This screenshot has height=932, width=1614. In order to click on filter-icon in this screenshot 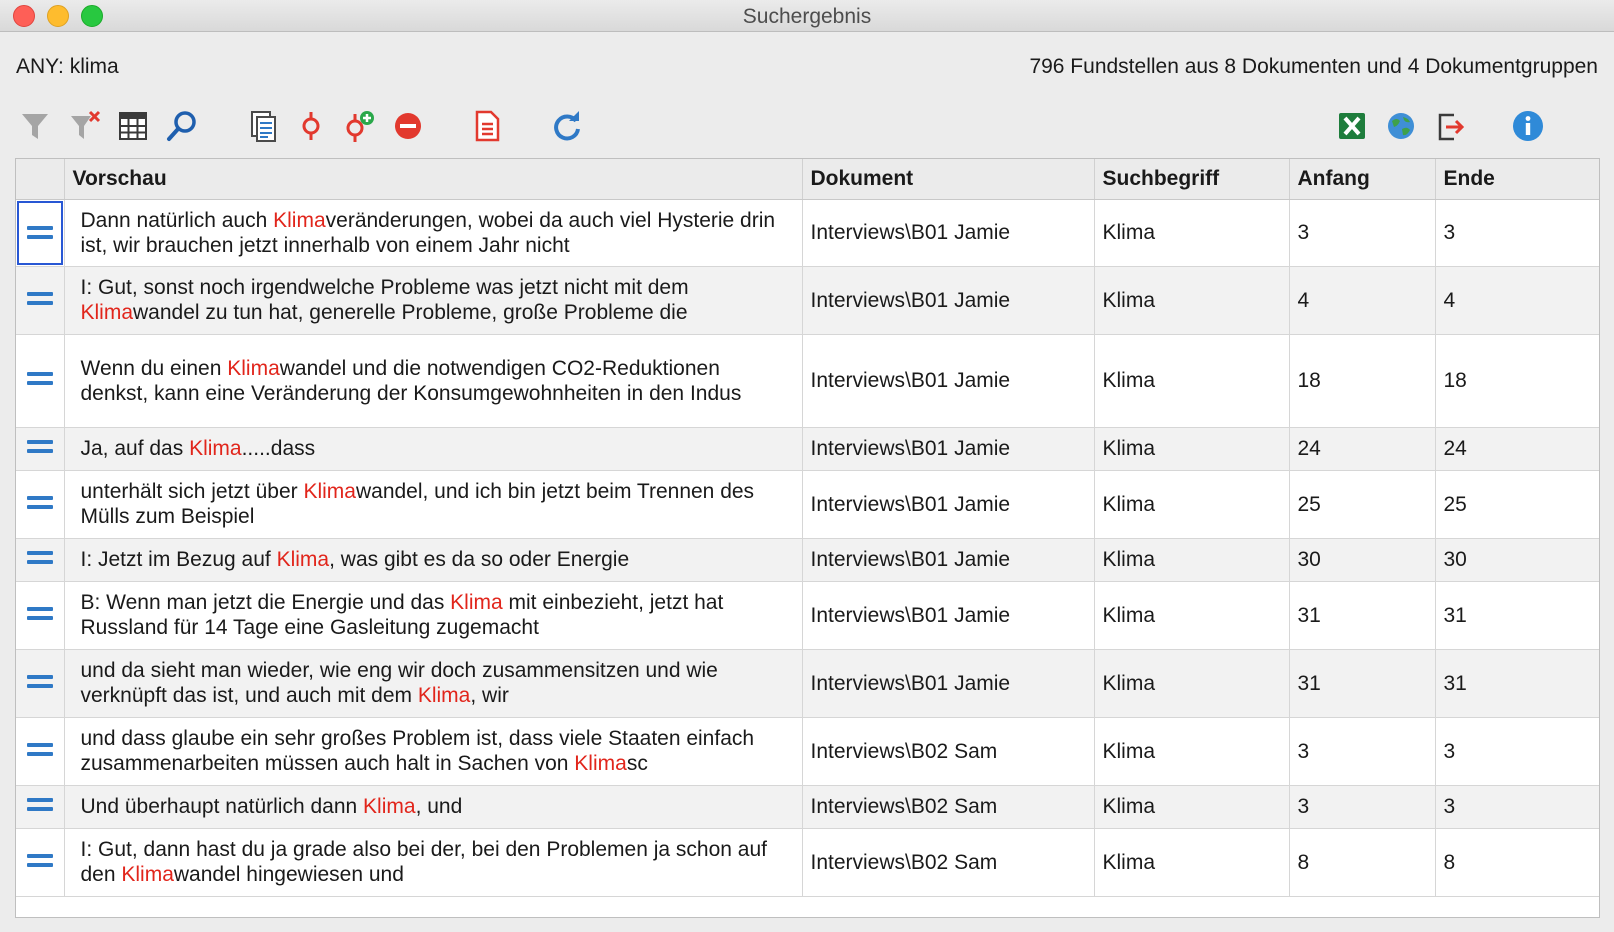, I will do `click(35, 126)`.